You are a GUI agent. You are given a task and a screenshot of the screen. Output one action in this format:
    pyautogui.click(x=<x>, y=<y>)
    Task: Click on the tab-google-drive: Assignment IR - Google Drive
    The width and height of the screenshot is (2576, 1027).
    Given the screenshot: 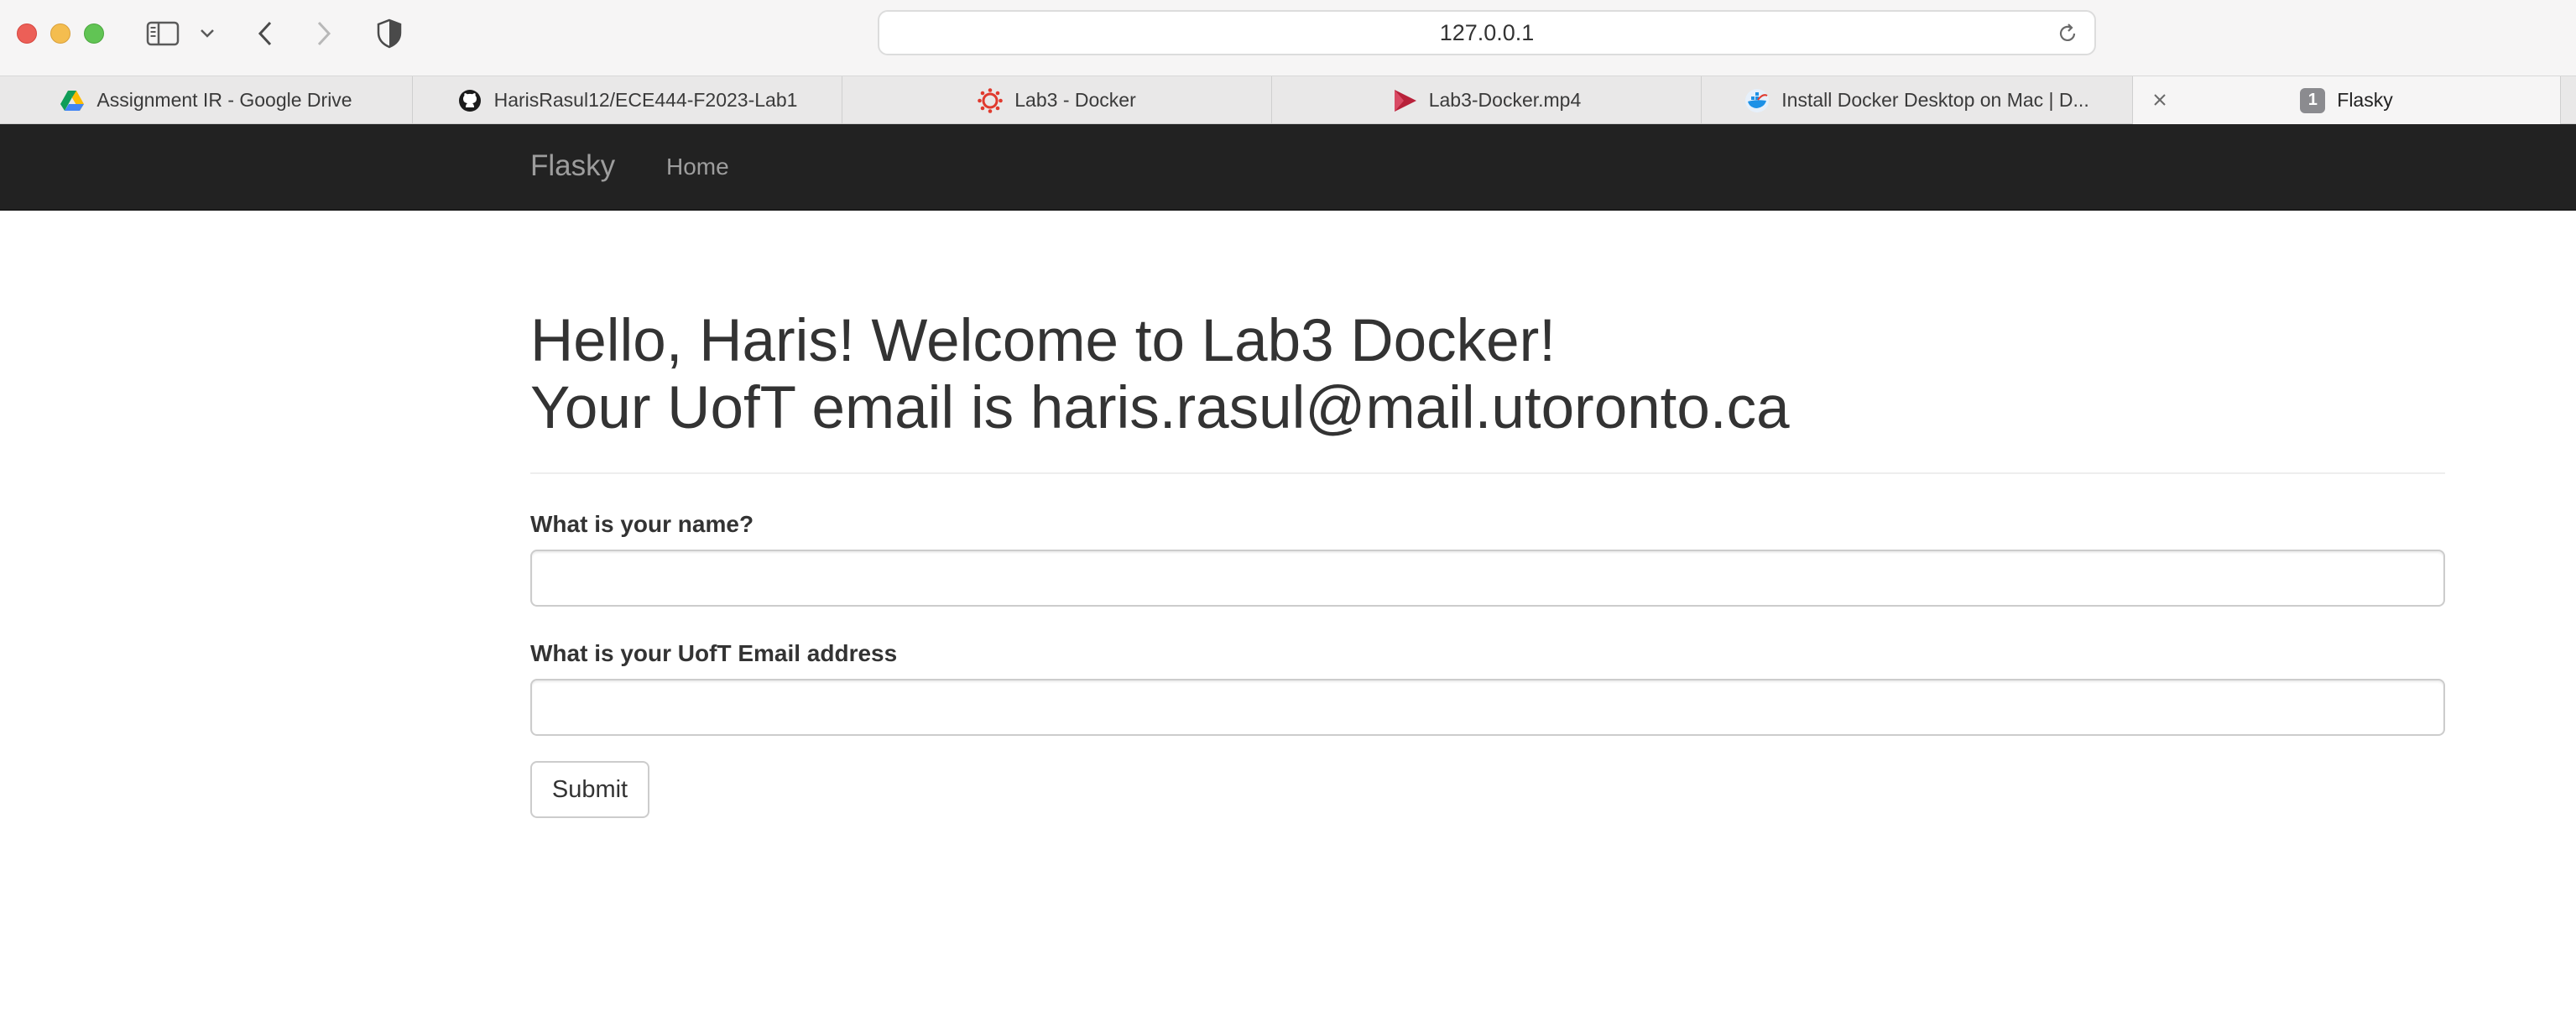 What is the action you would take?
    pyautogui.click(x=206, y=100)
    